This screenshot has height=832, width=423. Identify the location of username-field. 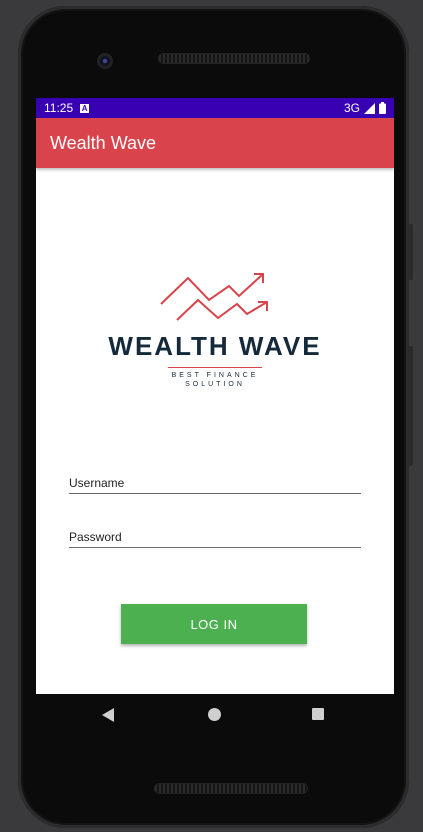
(215, 484).